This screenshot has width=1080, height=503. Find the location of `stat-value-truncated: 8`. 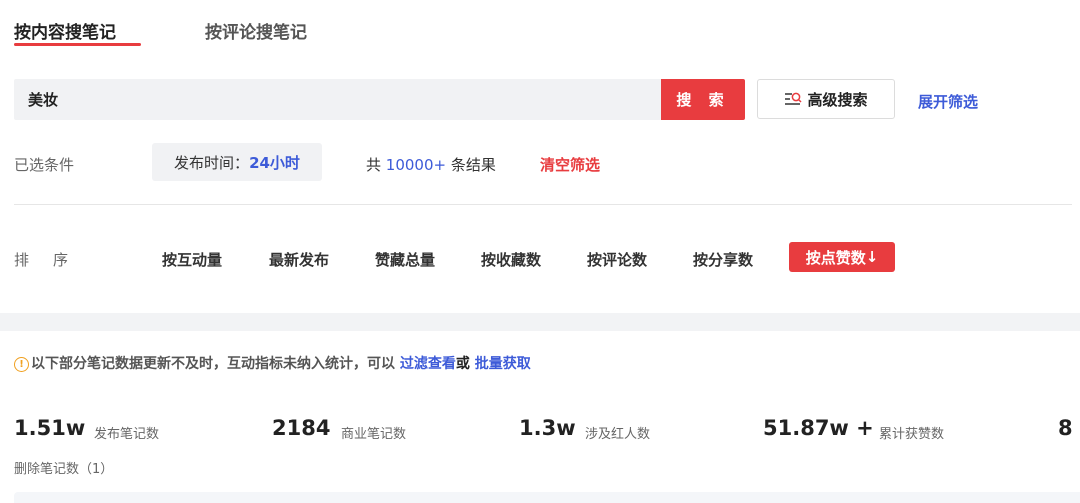

stat-value-truncated: 8 is located at coordinates (1065, 428).